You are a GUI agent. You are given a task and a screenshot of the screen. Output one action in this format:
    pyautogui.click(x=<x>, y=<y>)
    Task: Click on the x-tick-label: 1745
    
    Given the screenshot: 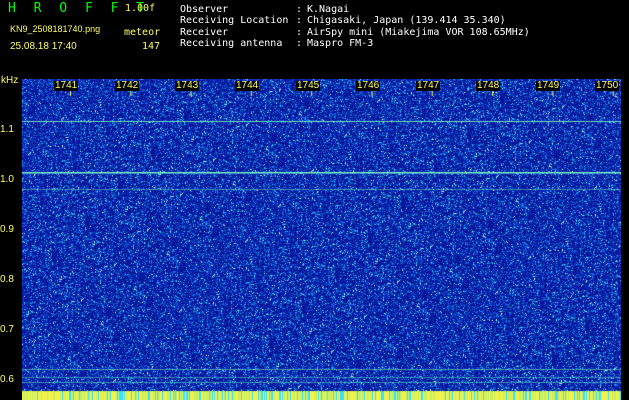 What is the action you would take?
    pyautogui.click(x=308, y=85)
    